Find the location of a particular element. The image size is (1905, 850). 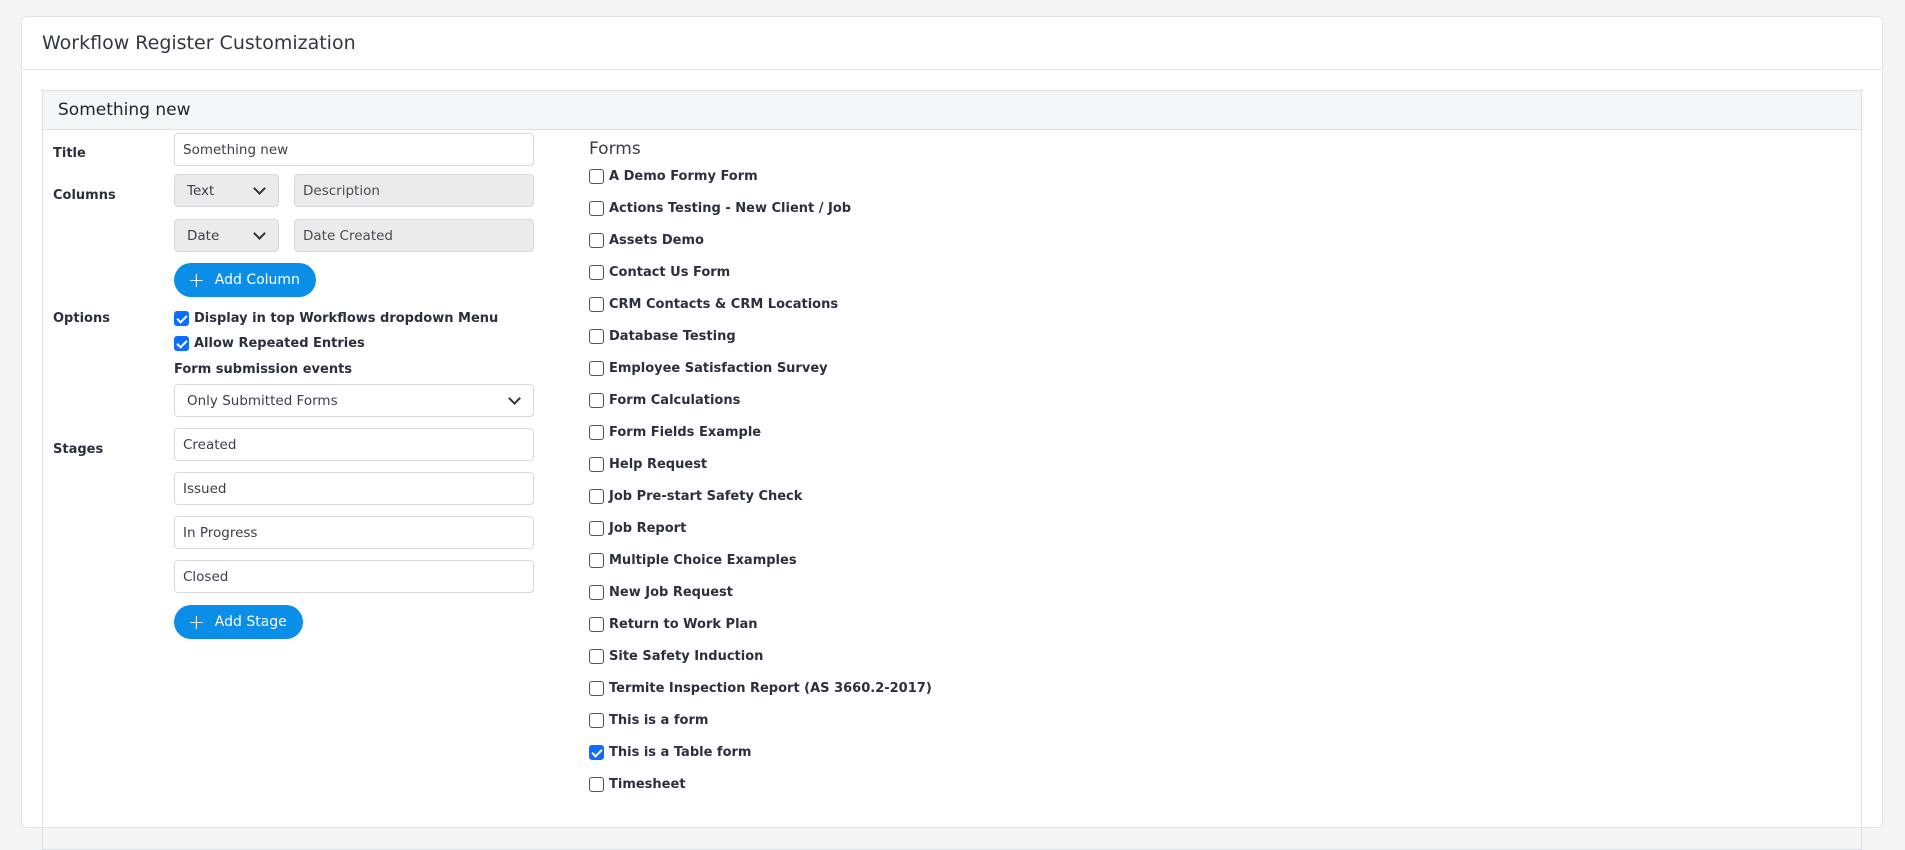

form-option: Actions Testing - New Client / Job is located at coordinates (720, 208).